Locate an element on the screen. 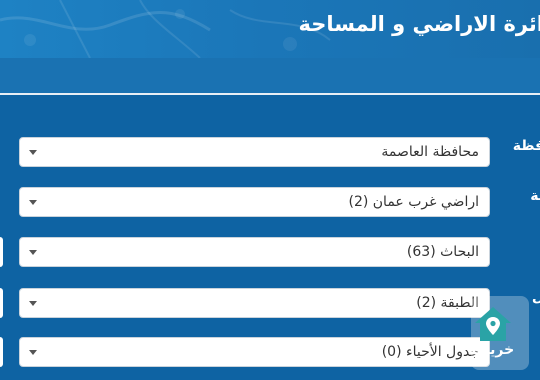 This screenshot has height=380, width=540. directorate-select-value: اراضي غرب عمان (2) is located at coordinates (413, 202).